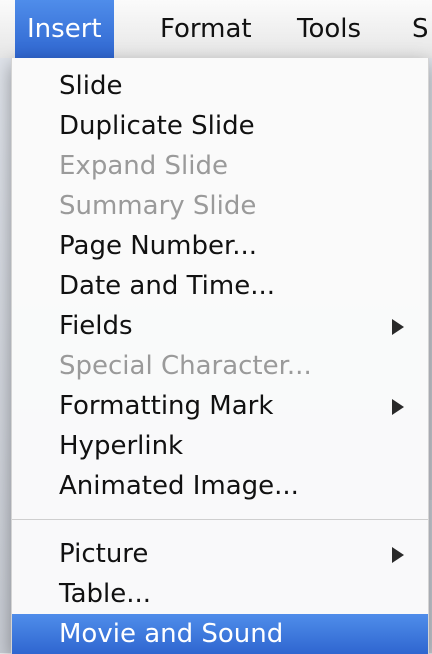  Describe the element at coordinates (166, 406) in the screenshot. I see `menu-item-label: Formatting Mark` at that location.